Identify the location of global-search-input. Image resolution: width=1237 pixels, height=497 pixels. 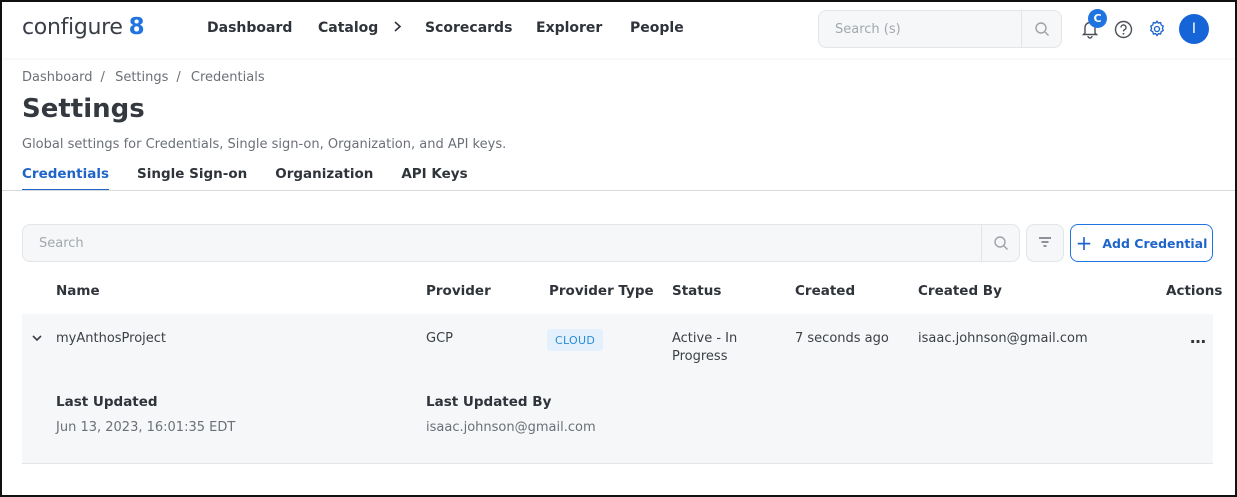
(919, 29).